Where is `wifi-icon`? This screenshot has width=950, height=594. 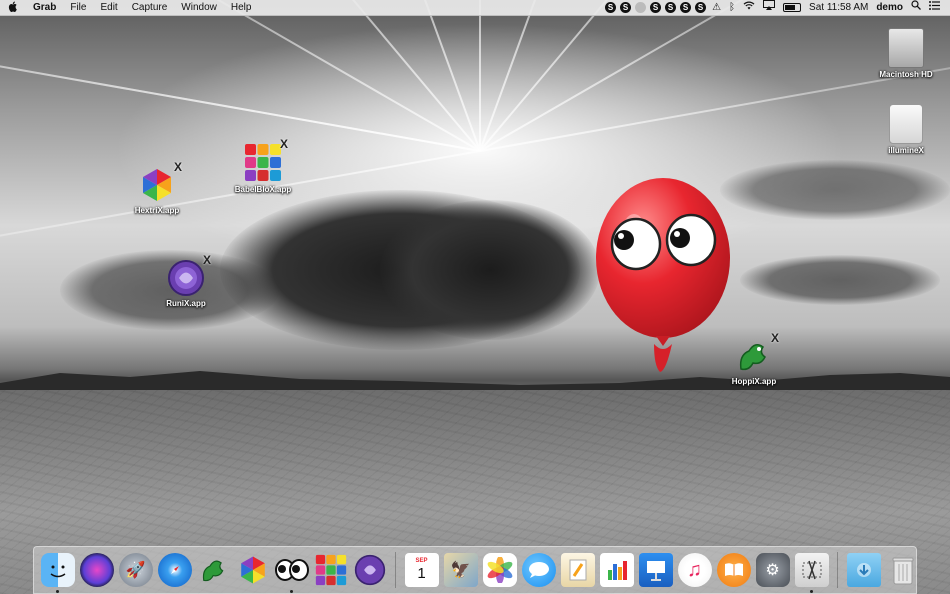 wifi-icon is located at coordinates (749, 7).